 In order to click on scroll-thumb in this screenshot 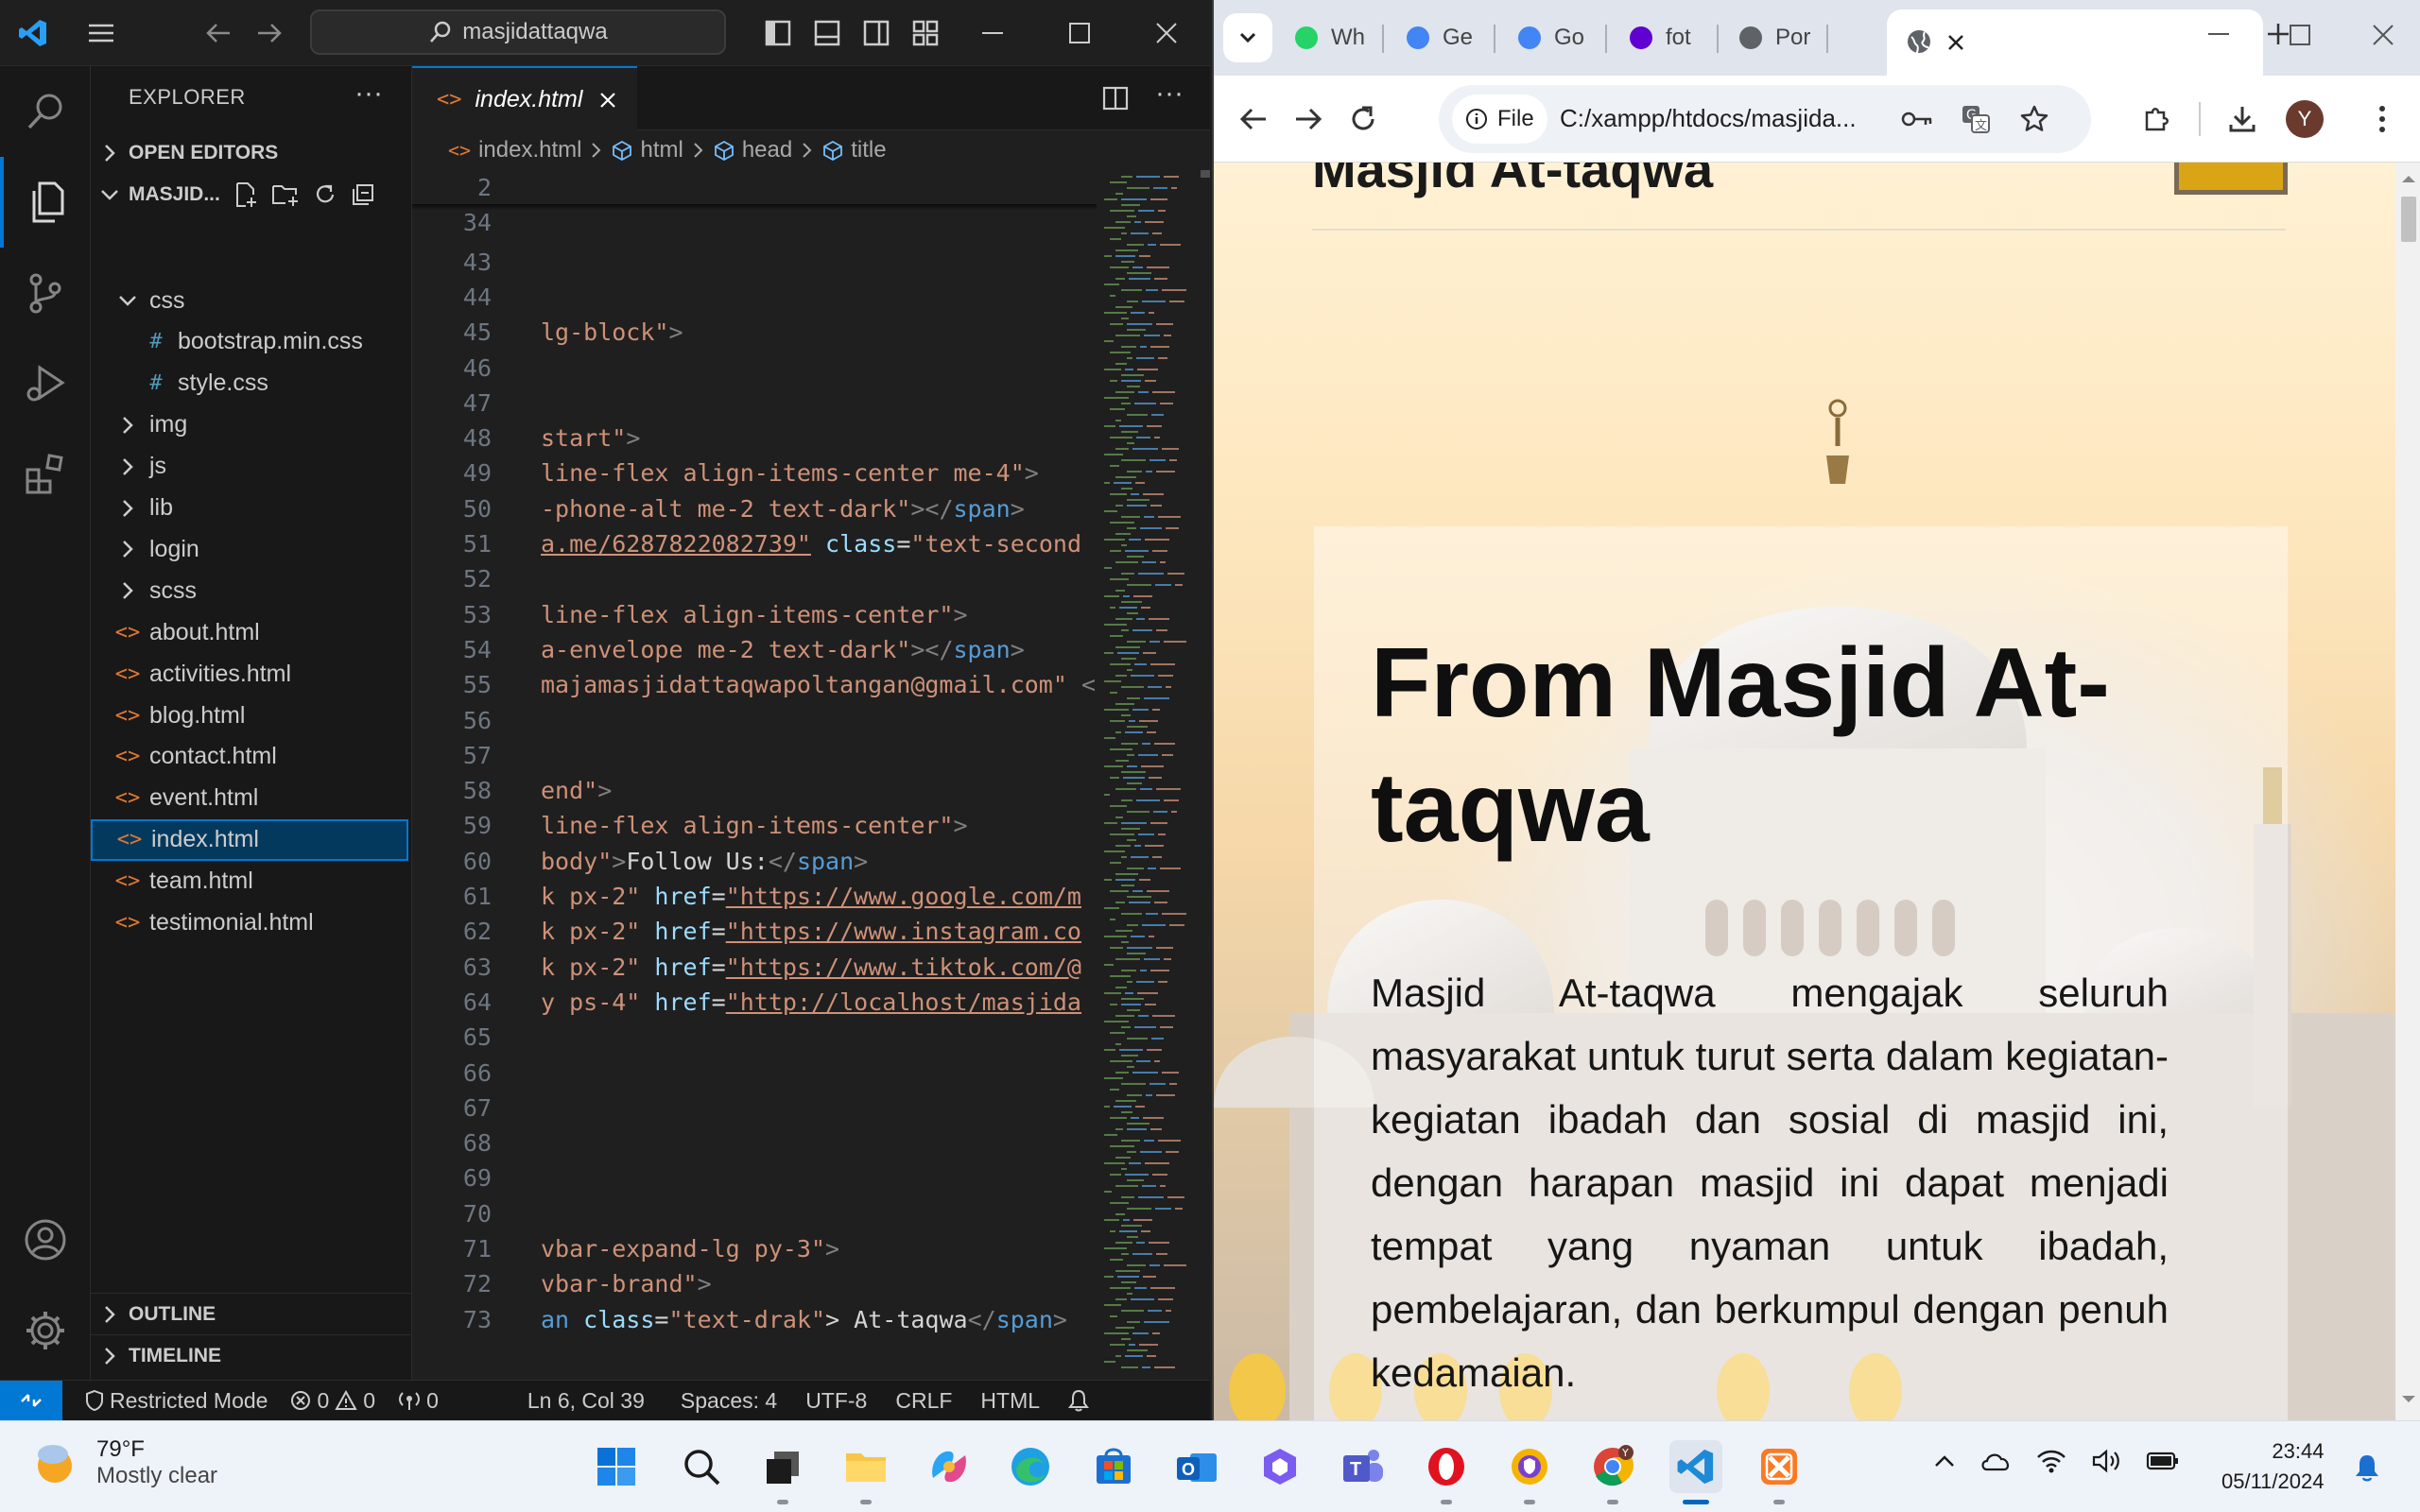, I will do `click(2408, 219)`.